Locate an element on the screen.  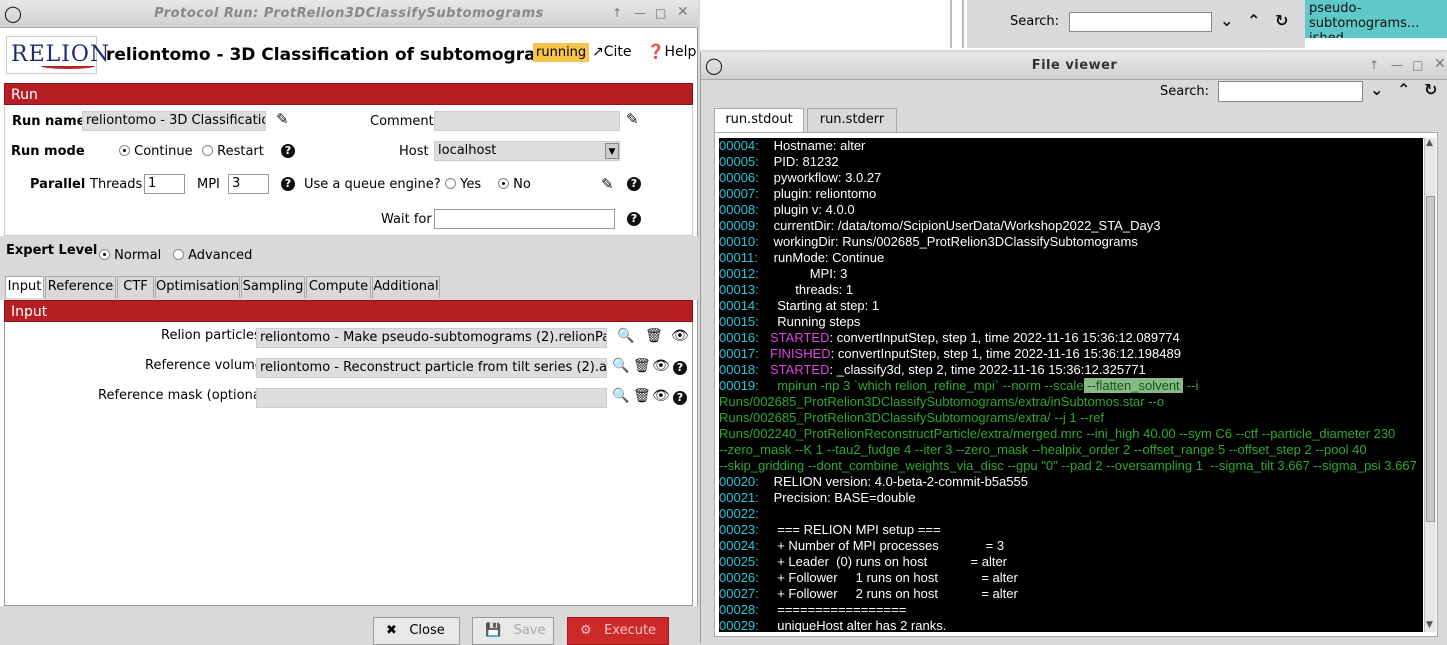
background-list-item: pseudo-subtomograms... ished is located at coordinates (1376, 19).